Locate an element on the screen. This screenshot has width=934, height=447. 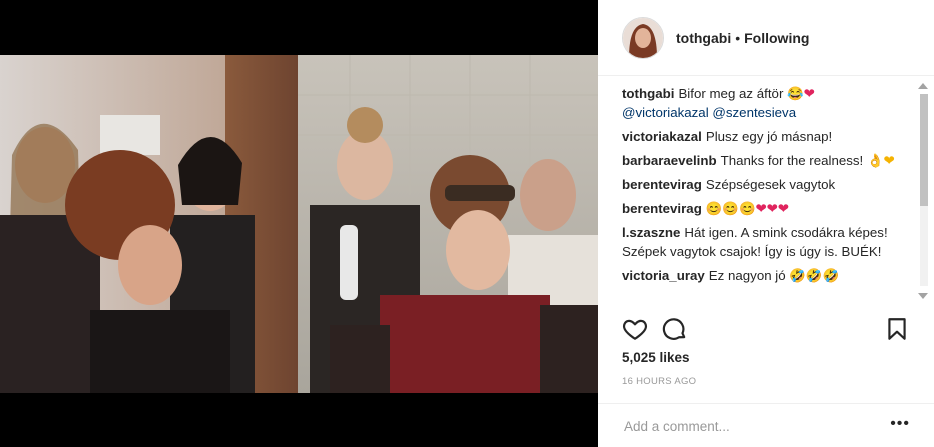
post-timestamp: 16 HOURS AGO is located at coordinates (659, 381).